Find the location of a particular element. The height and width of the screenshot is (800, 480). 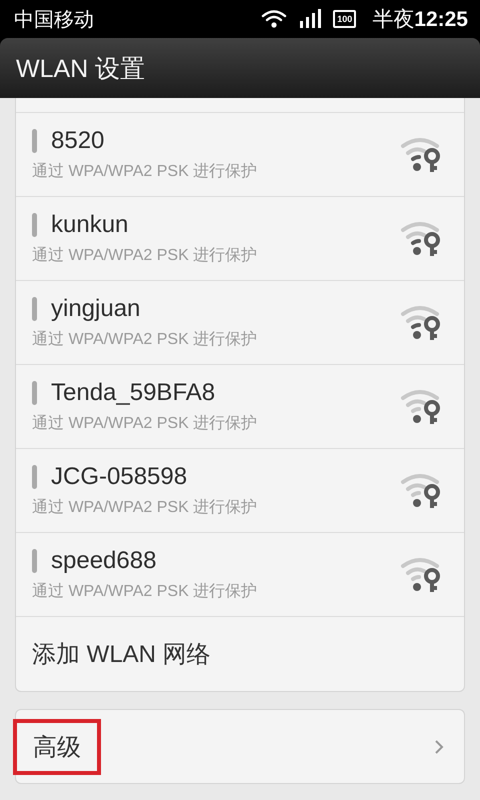

carrier-name: 中国移动 is located at coordinates (54, 20).